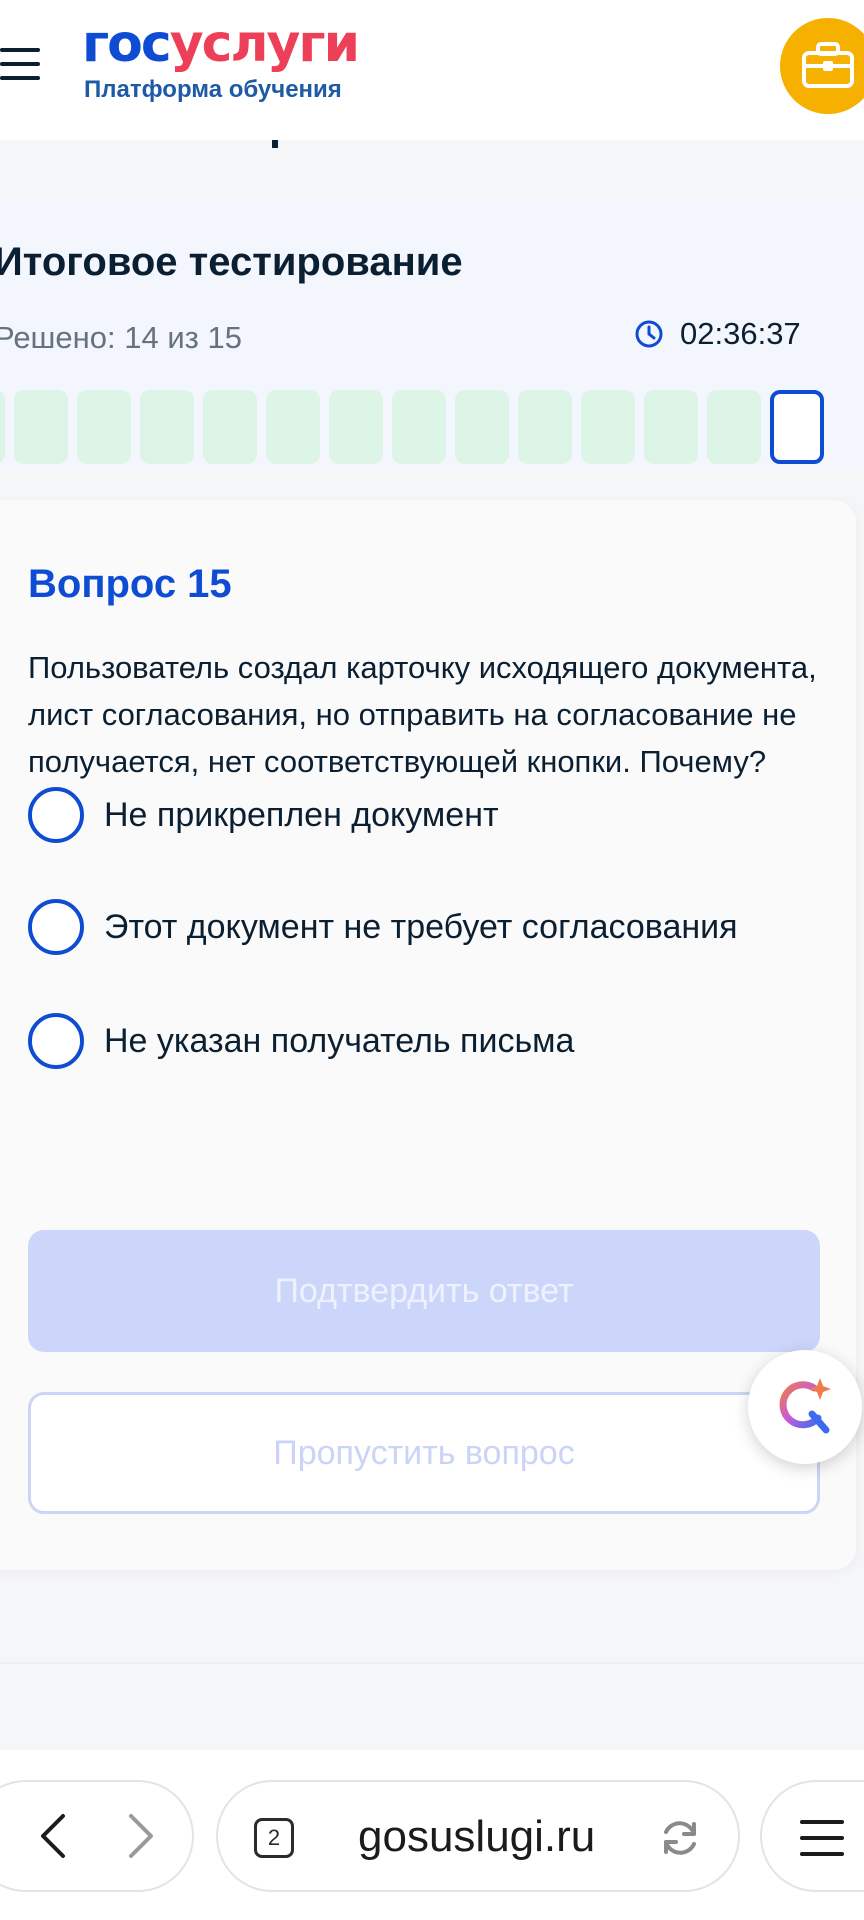 Image resolution: width=864 pixels, height=1920 pixels. I want to click on navigation-controls, so click(97, 1836).